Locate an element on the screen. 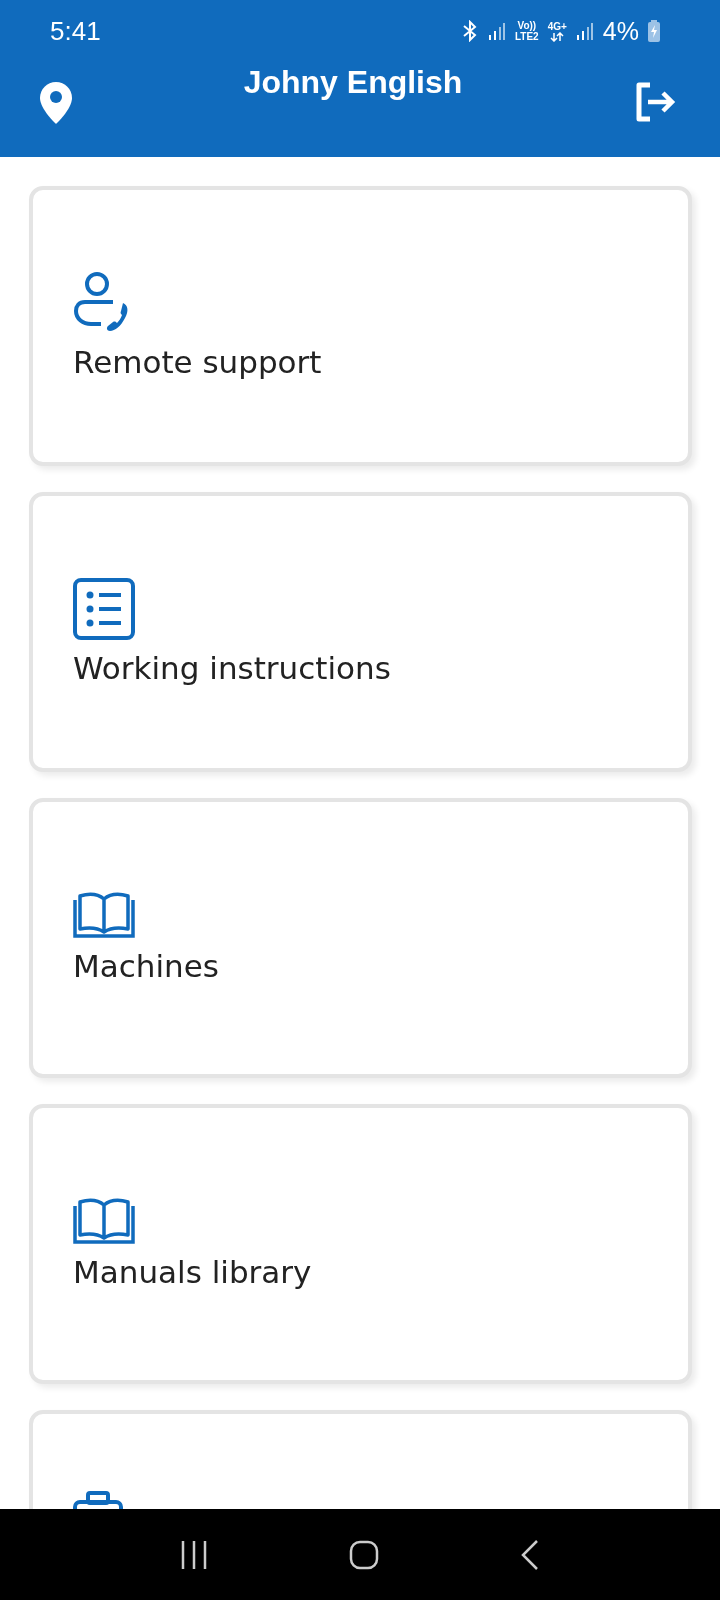 The height and width of the screenshot is (1600, 720). logout-button is located at coordinates (655, 102).